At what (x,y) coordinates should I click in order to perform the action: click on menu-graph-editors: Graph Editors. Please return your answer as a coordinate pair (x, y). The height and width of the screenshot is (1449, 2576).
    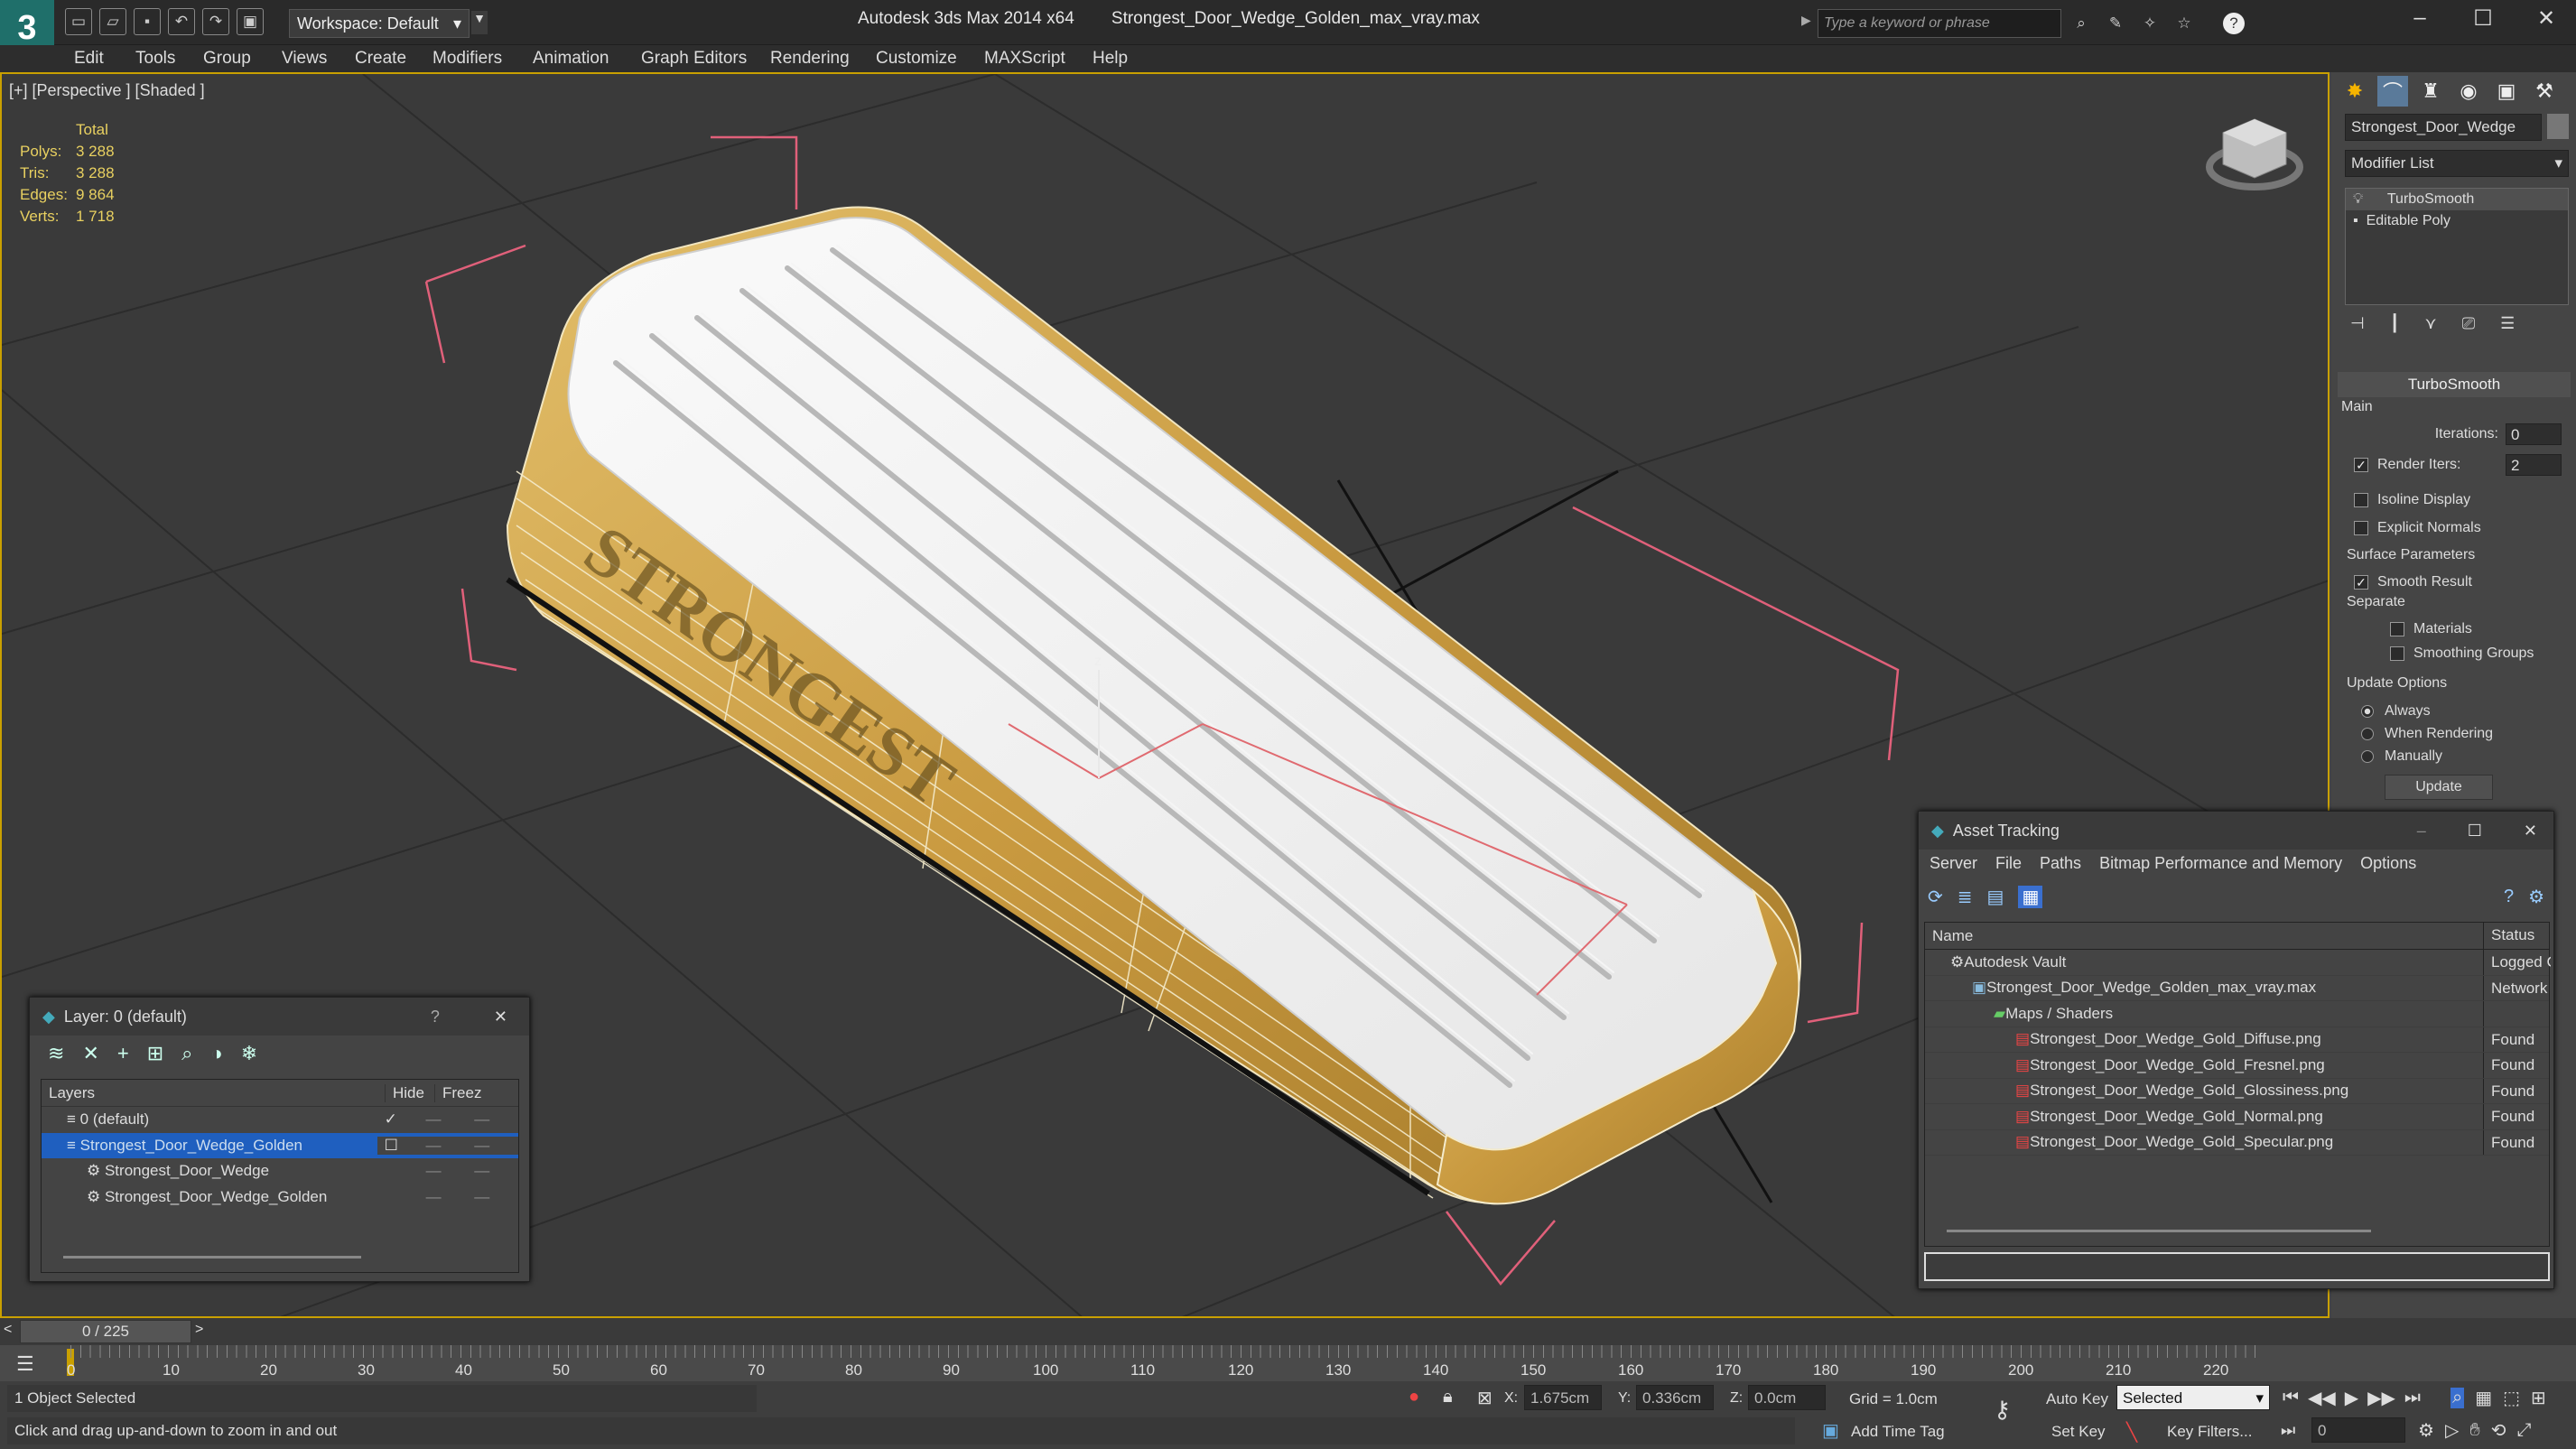
    Looking at the image, I should click on (694, 59).